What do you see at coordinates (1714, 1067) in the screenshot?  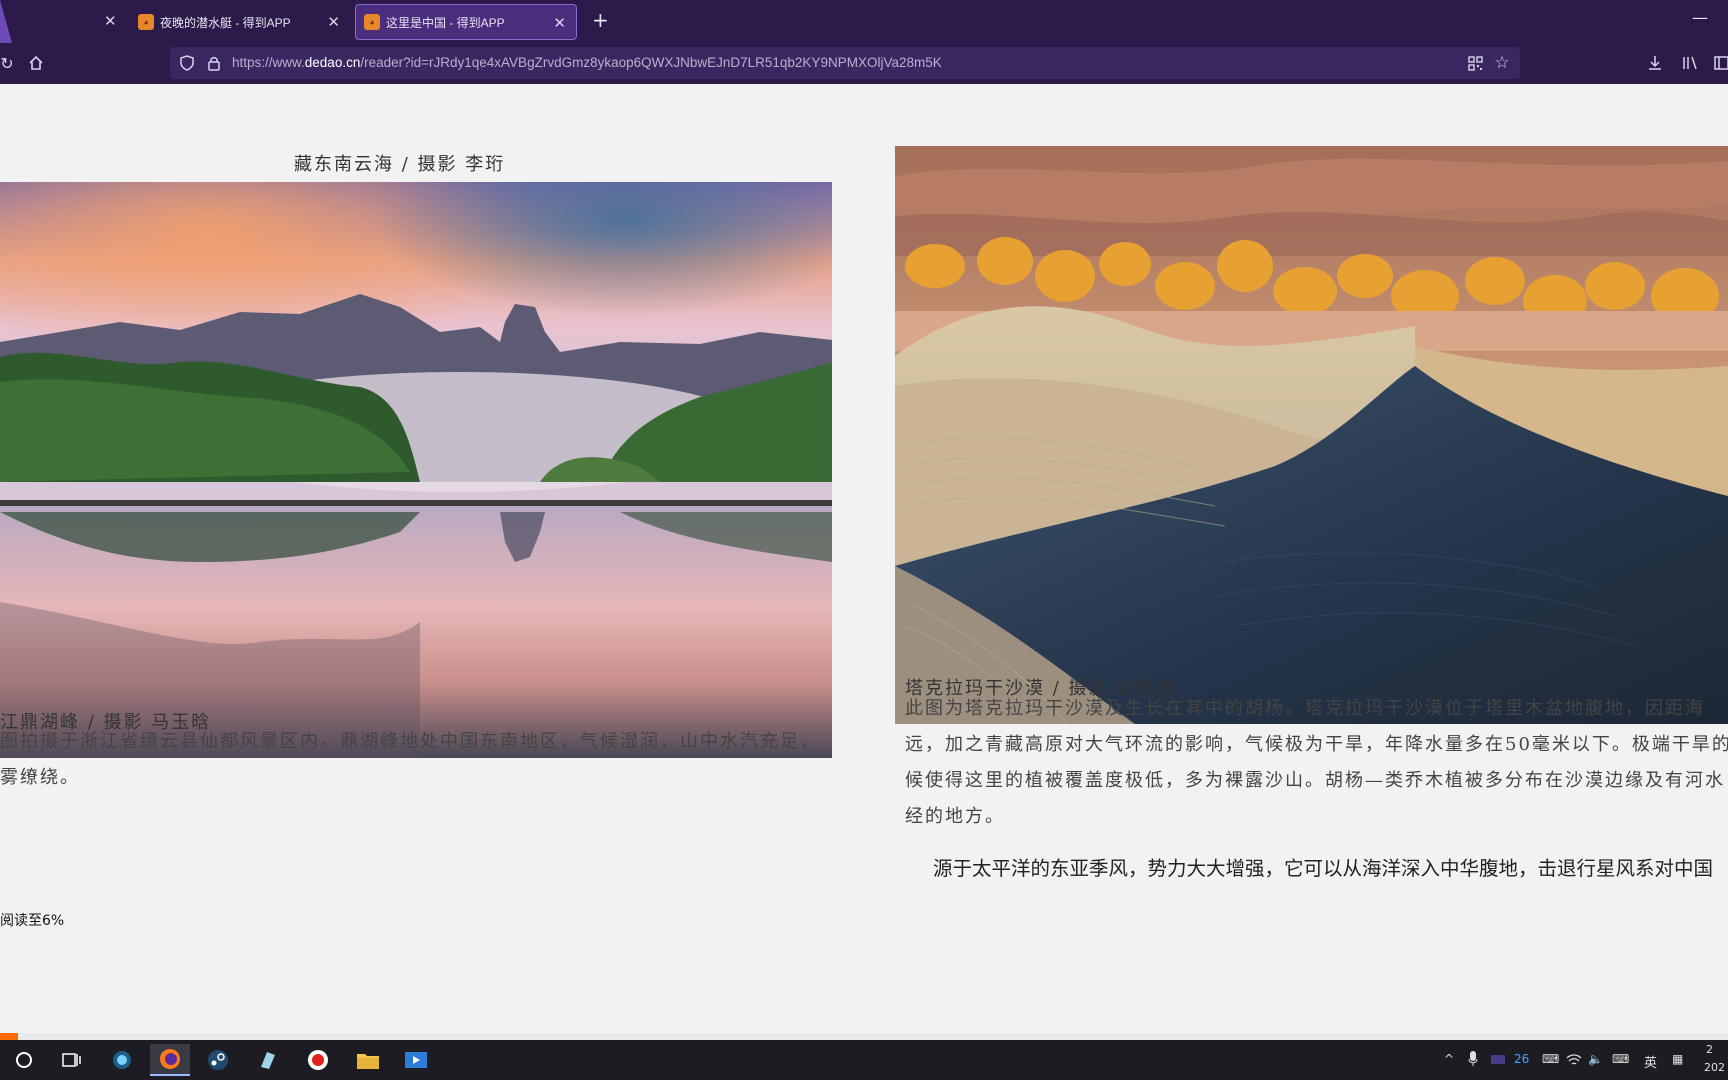 I see `clock-date: 202` at bounding box center [1714, 1067].